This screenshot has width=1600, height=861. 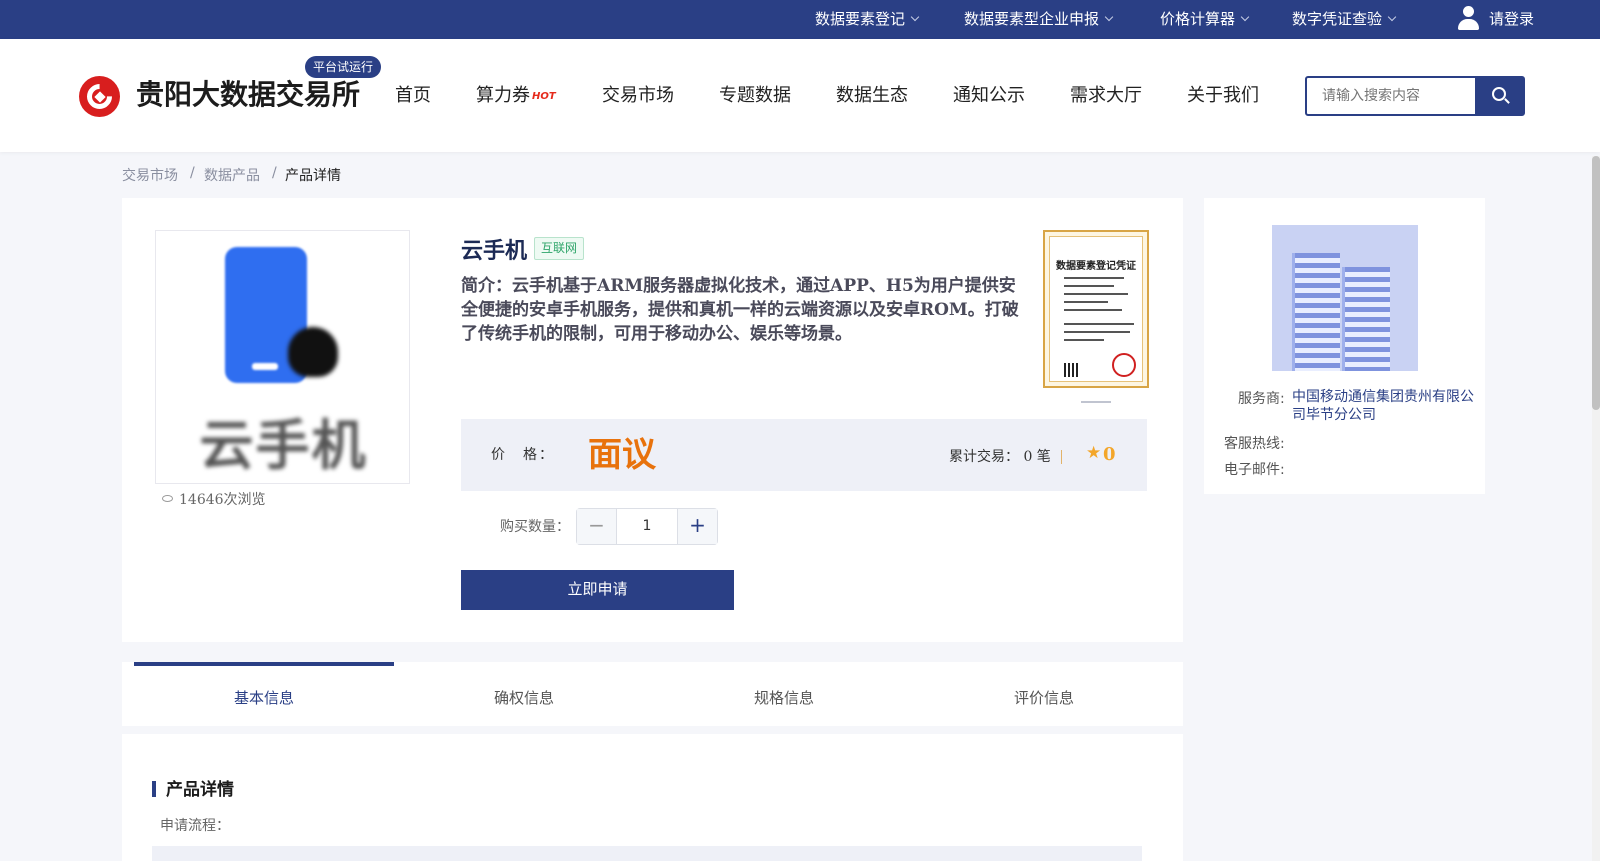 What do you see at coordinates (784, 694) in the screenshot?
I see `tab-spec-info: 规格信息` at bounding box center [784, 694].